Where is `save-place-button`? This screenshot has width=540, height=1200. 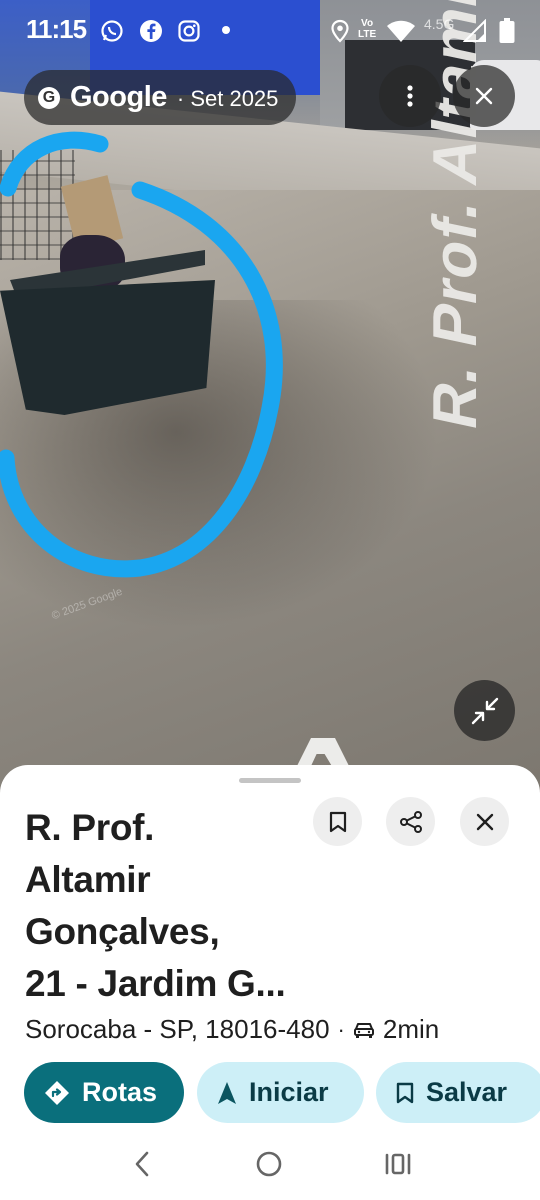
save-place-button is located at coordinates (337, 821).